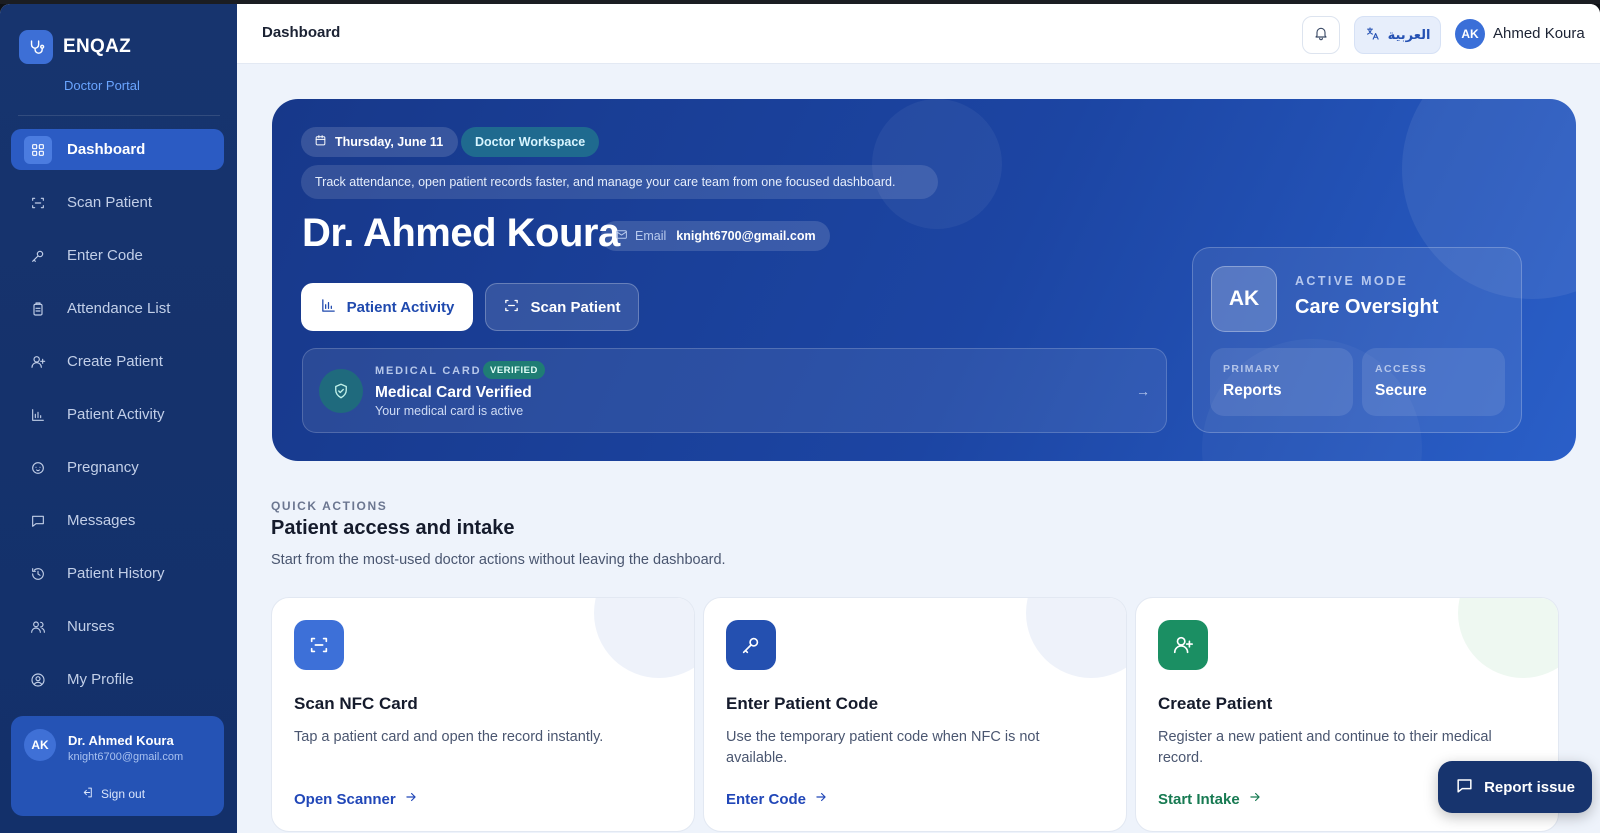  What do you see at coordinates (766, 799) in the screenshot?
I see `card-link-label: Enter Code` at bounding box center [766, 799].